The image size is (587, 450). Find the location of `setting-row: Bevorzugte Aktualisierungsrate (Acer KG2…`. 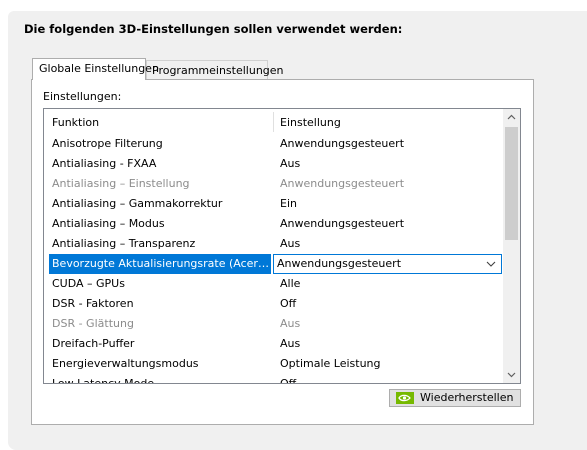

setting-row: Bevorzugte Aktualisierungsrate (Acer KG2… is located at coordinates (274, 264).